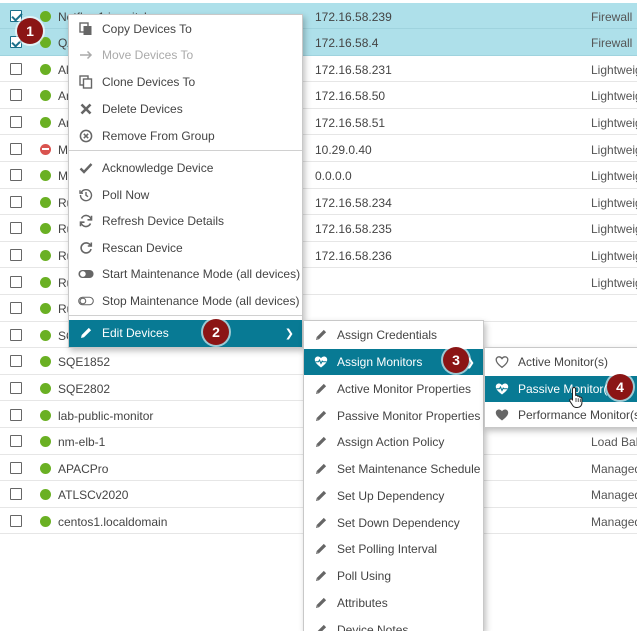  I want to click on menu-item-rescan-device: Rescan Device, so click(185, 248).